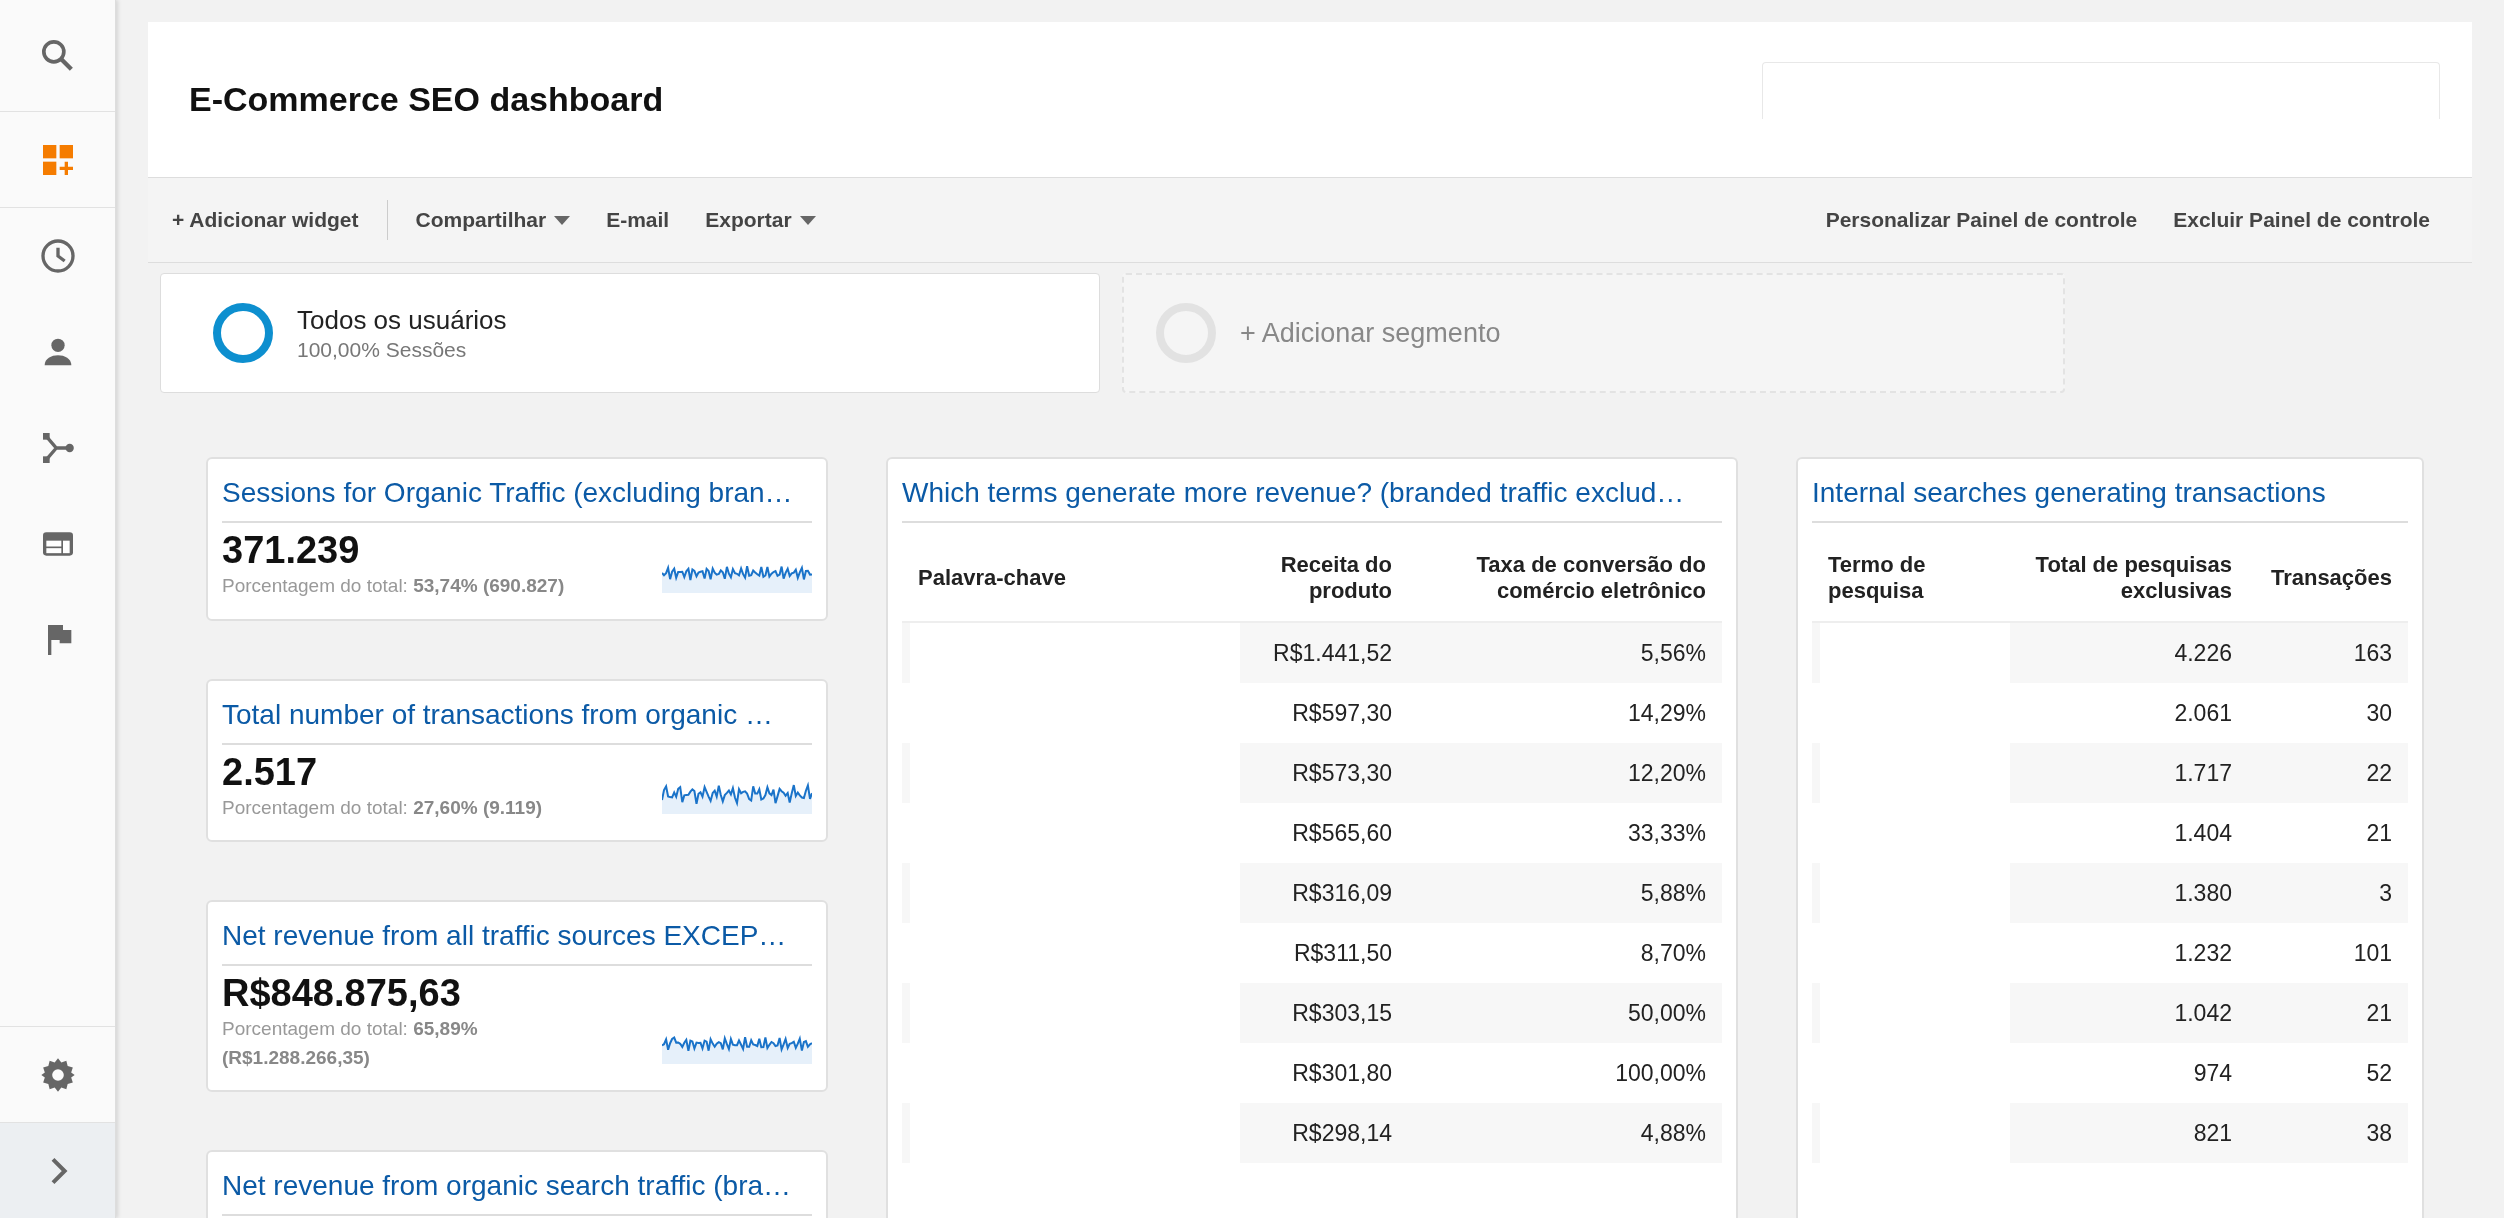 Image resolution: width=2504 pixels, height=1218 pixels. I want to click on table-cell: 30, so click(2328, 713).